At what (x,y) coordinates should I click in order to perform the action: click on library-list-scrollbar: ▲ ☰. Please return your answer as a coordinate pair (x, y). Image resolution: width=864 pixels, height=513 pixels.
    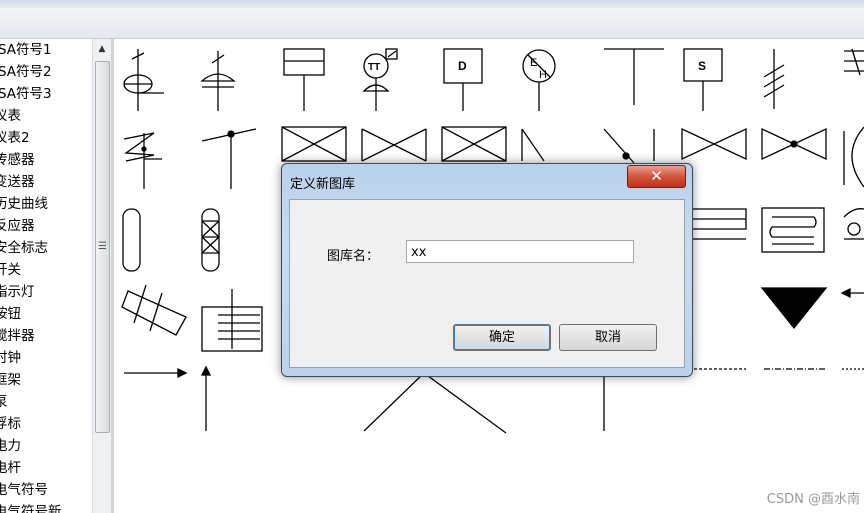
    Looking at the image, I should click on (101, 276).